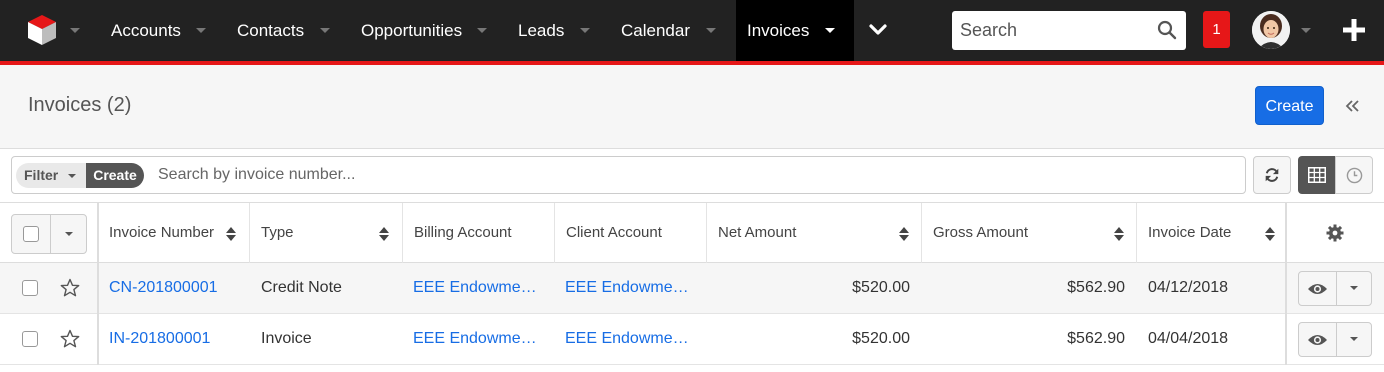 The height and width of the screenshot is (372, 1384). Describe the element at coordinates (1029, 233) in the screenshot. I see `column-header-gross-amount: Gross Amount` at that location.